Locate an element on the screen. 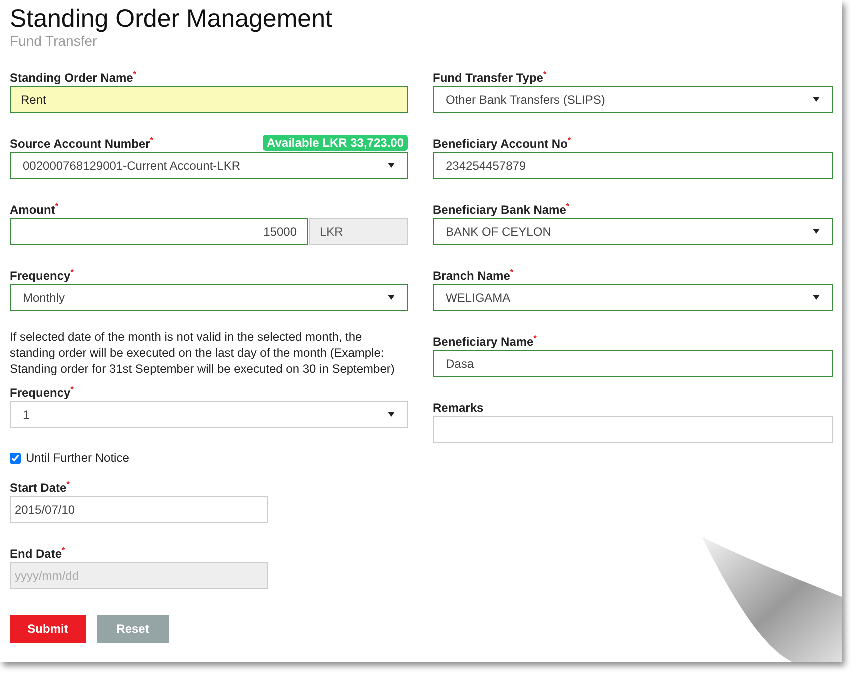 This screenshot has height=679, width=859. field-label: Beneficiary Bank Name$^{*}$ is located at coordinates (501, 209).